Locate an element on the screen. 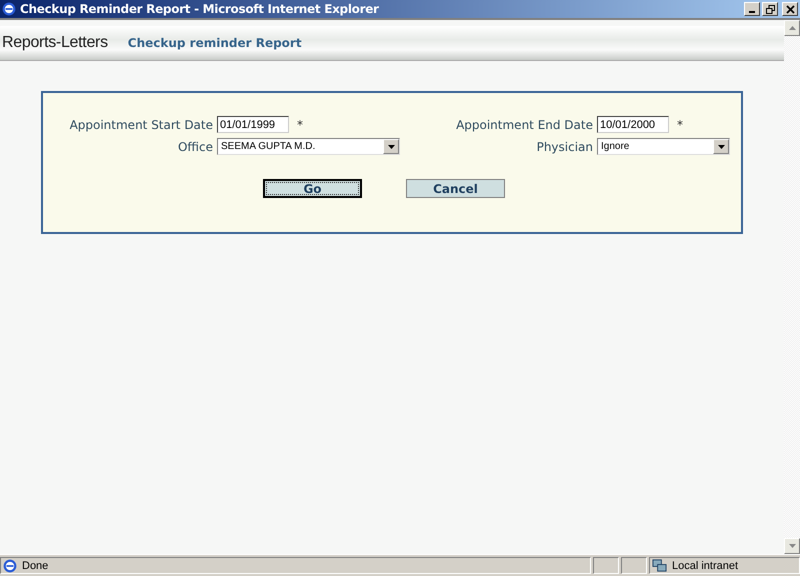 This screenshot has height=576, width=800. scrollbar is located at coordinates (792, 287).